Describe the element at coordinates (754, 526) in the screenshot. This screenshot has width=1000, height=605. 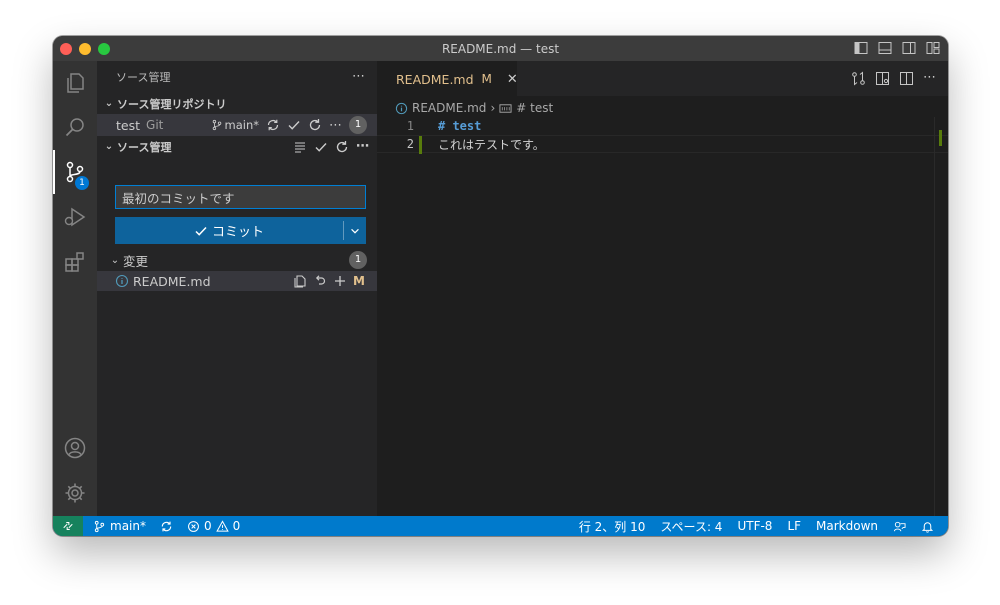
I see `status-encoding: UTF-8` at that location.